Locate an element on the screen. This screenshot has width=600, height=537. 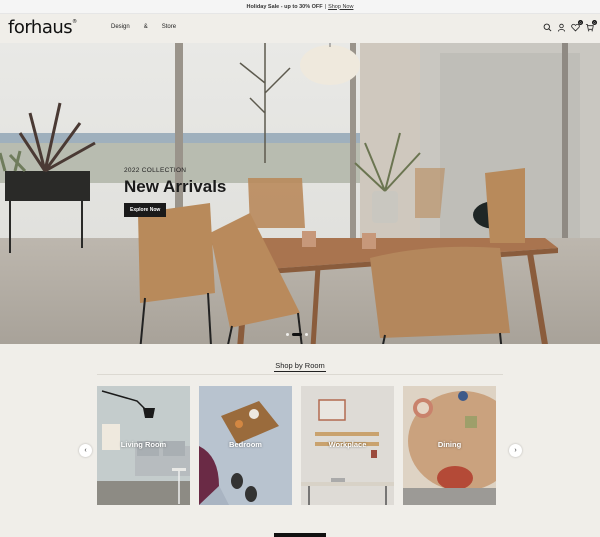
header-icons: 0 0 is located at coordinates (570, 26).